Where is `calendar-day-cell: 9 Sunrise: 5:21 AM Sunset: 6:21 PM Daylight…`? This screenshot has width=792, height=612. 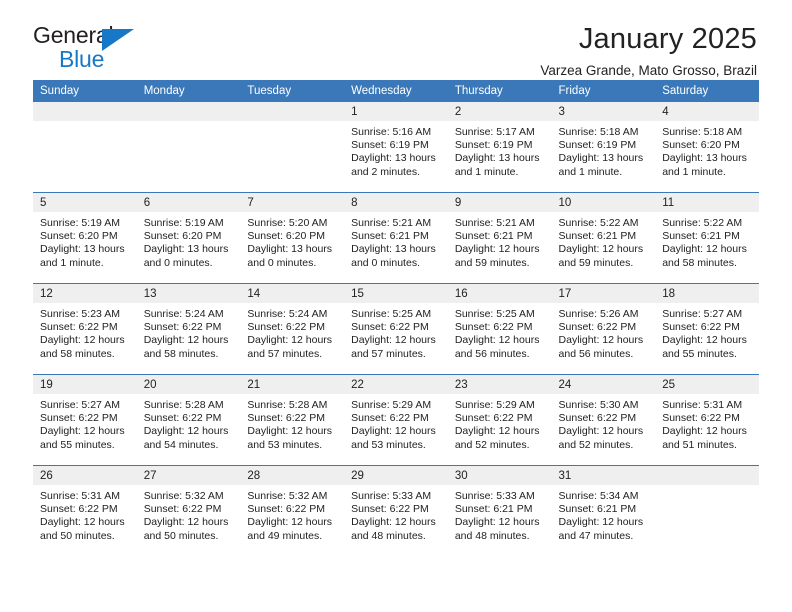 calendar-day-cell: 9 Sunrise: 5:21 AM Sunset: 6:21 PM Daylight… is located at coordinates (499, 238).